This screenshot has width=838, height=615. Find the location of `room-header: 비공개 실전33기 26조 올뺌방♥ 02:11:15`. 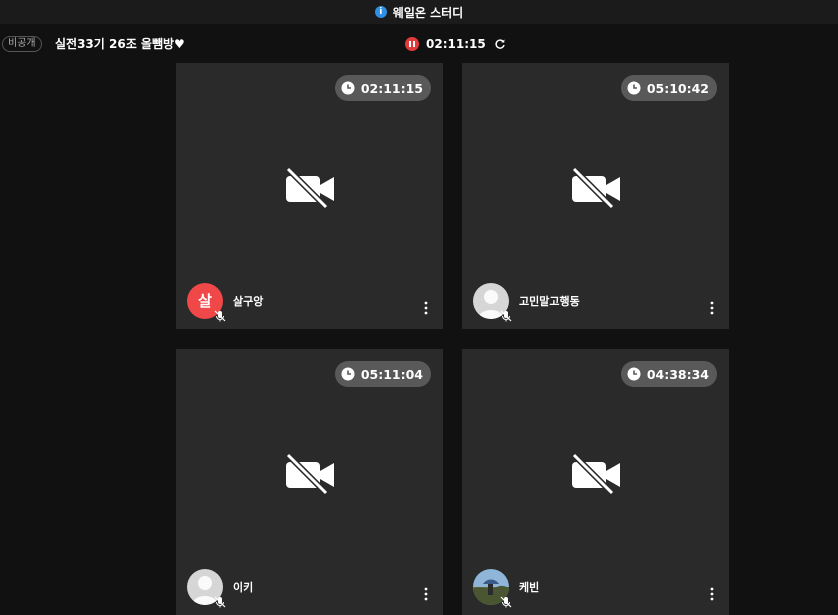

room-header: 비공개 실전33기 26조 올뺌방♥ 02:11:15 is located at coordinates (419, 44).